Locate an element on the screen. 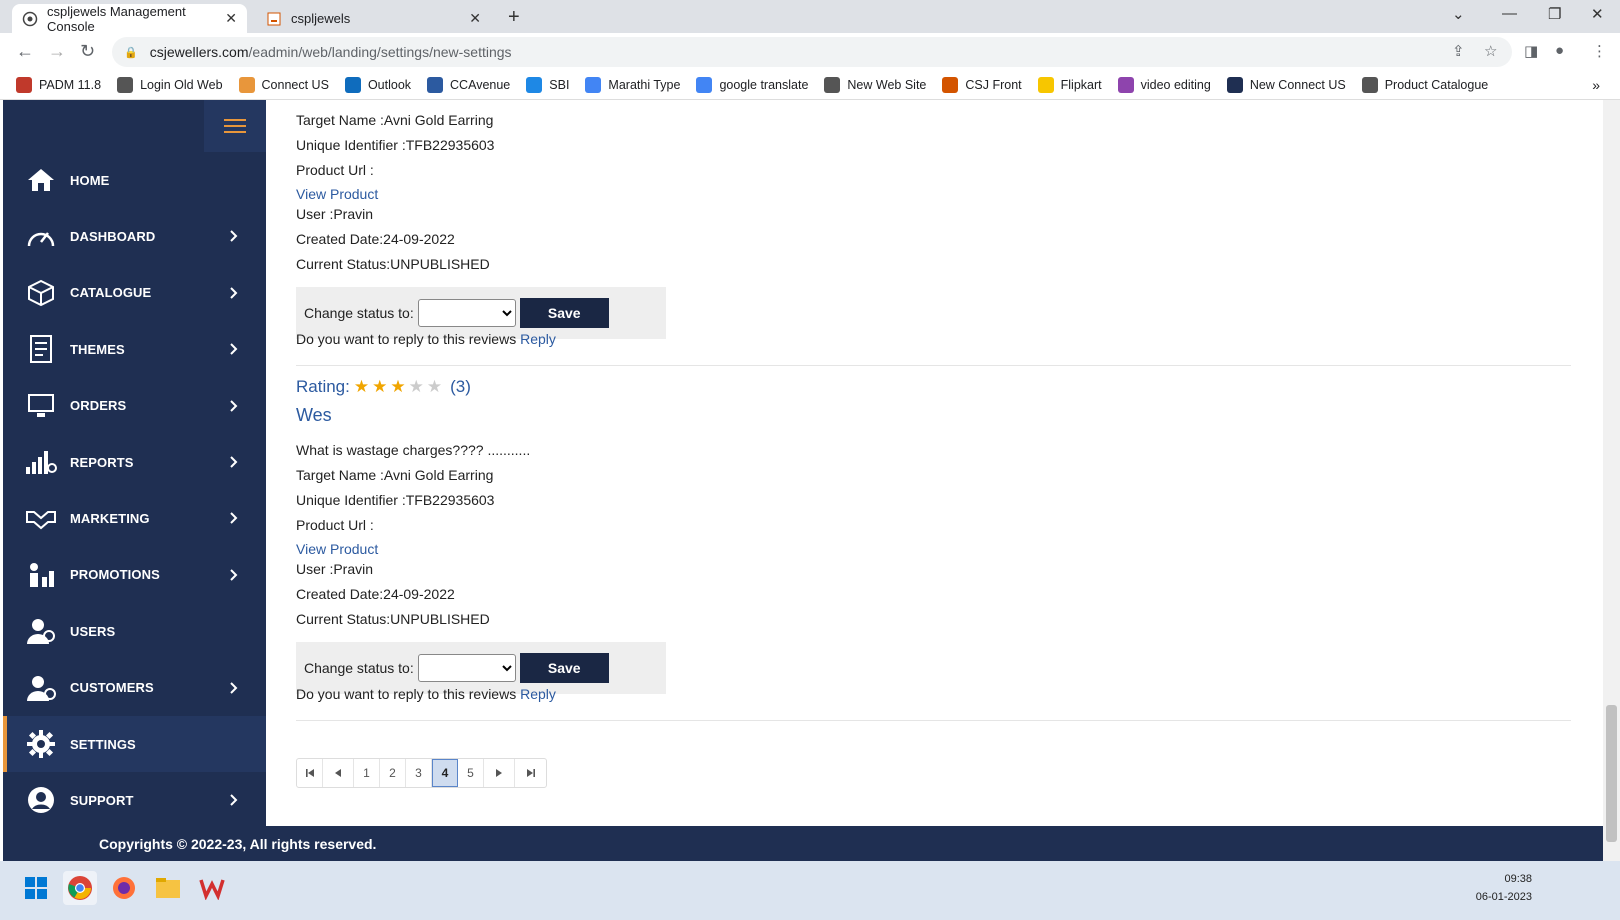 This screenshot has height=920, width=1620. bookmark-item: video editing is located at coordinates (1164, 85).